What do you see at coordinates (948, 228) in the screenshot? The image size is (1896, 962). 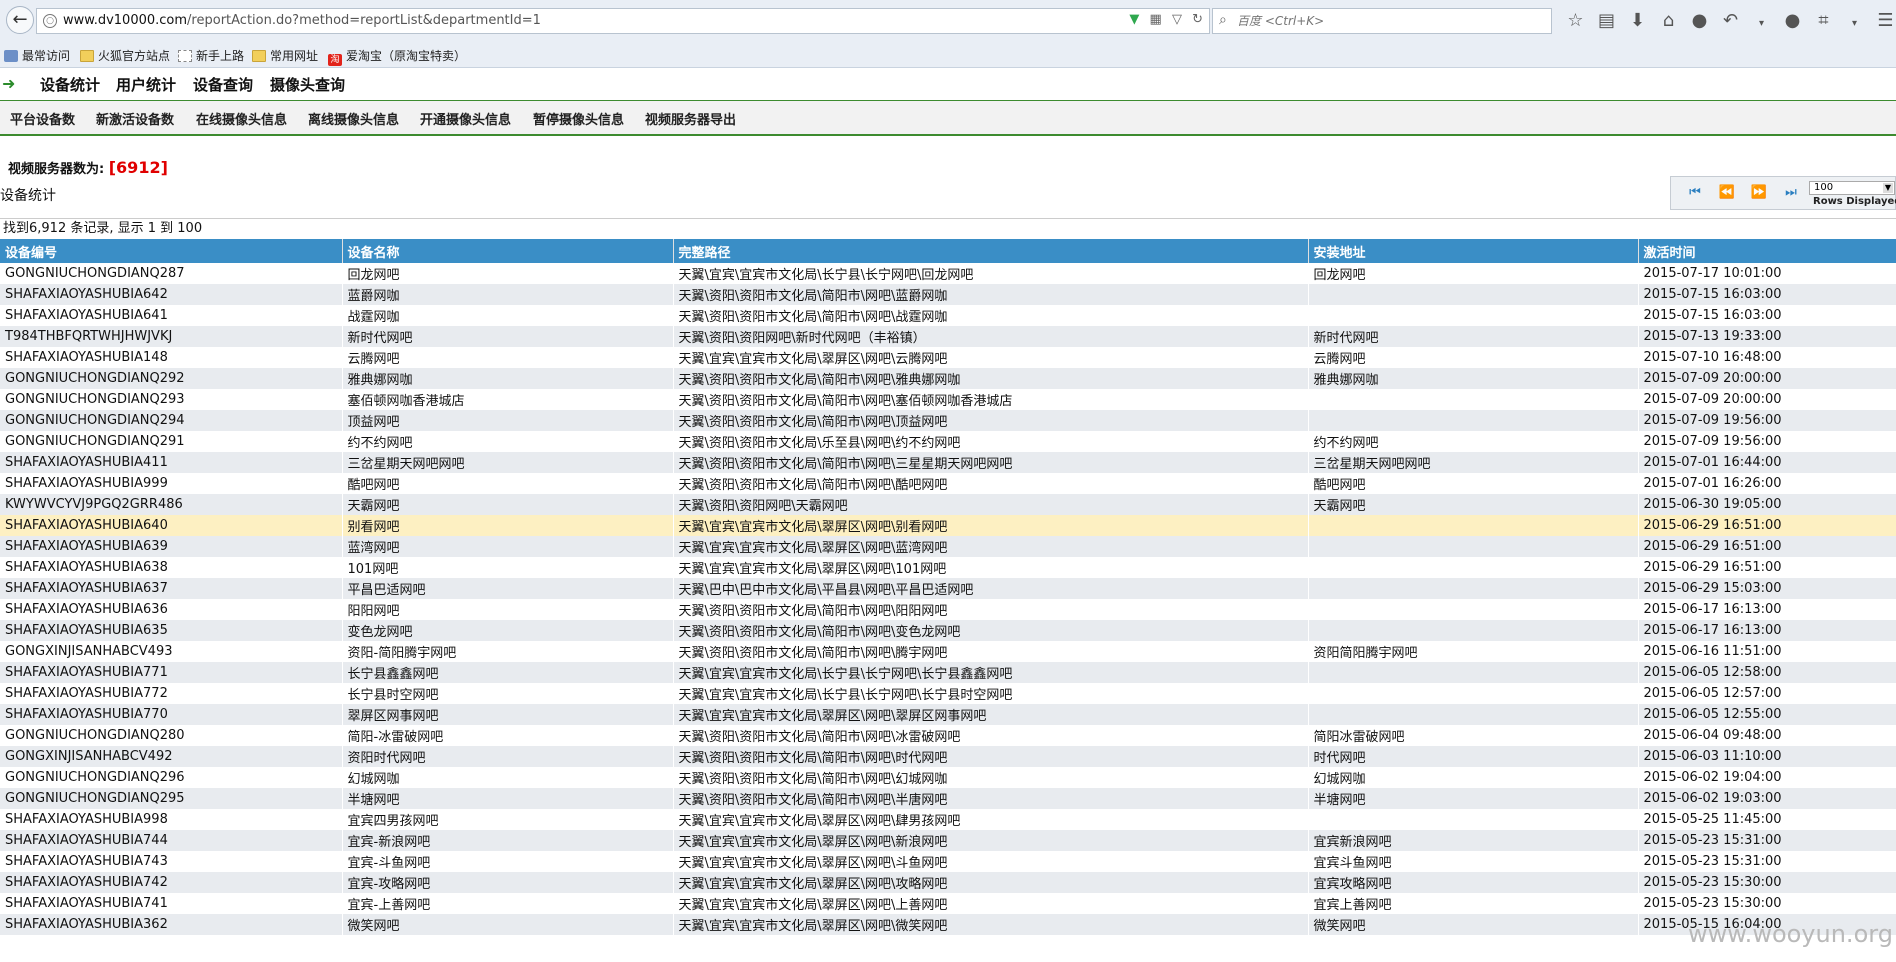 I see `records-found: 找到6,912 条记录, 显示 1 到 100` at bounding box center [948, 228].